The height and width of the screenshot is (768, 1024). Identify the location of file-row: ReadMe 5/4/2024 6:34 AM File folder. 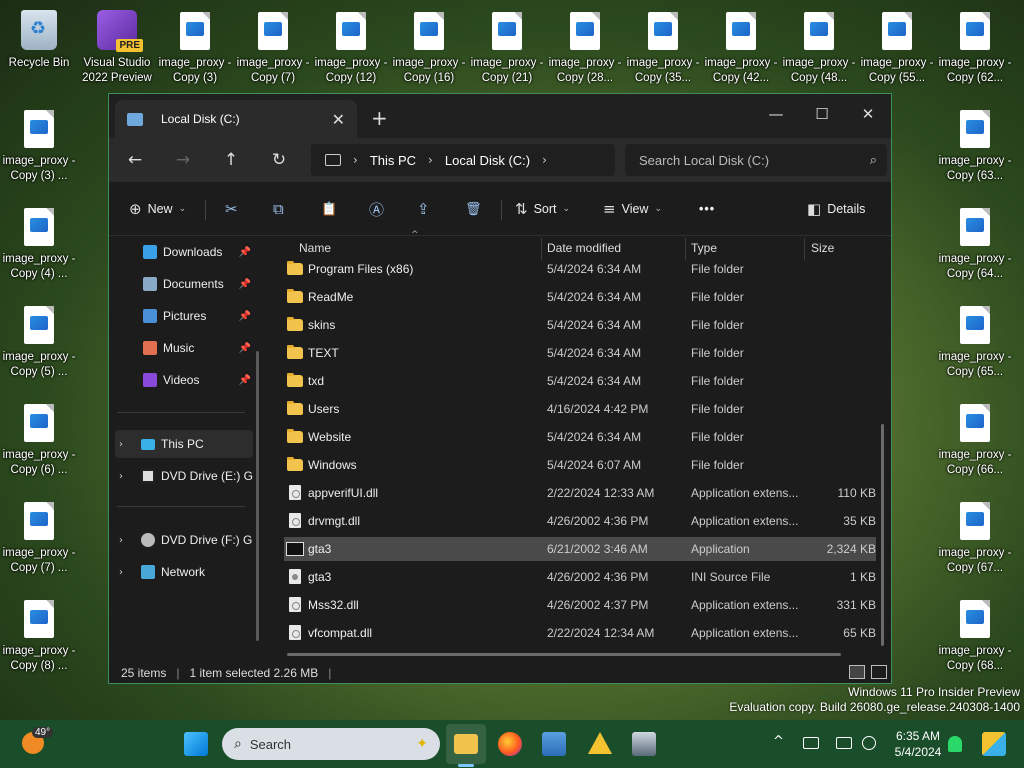
(580, 297).